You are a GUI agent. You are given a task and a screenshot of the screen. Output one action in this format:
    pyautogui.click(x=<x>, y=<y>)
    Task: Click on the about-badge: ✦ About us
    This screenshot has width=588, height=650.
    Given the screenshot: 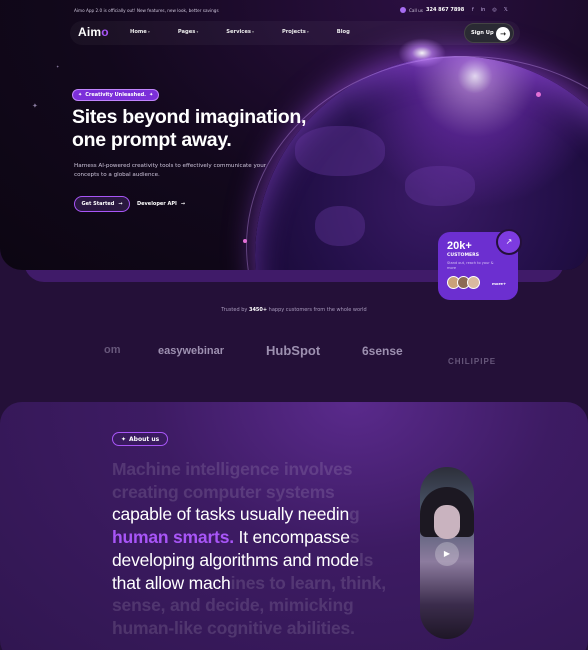 What is the action you would take?
    pyautogui.click(x=140, y=439)
    